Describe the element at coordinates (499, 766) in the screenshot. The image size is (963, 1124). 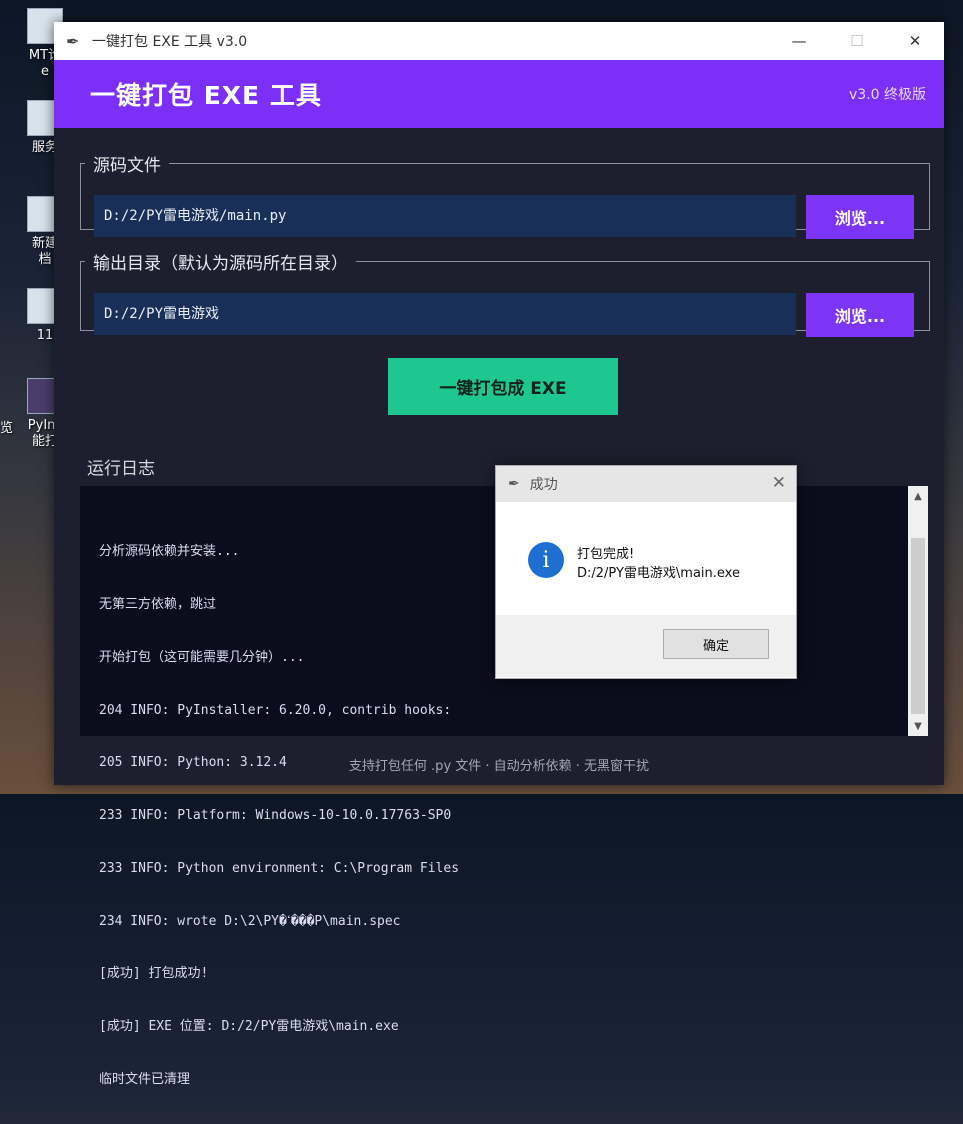
I see `footer-text: 支持打包任何 .py 文件 · 自动分析依赖 · 无黑窗干扰` at that location.